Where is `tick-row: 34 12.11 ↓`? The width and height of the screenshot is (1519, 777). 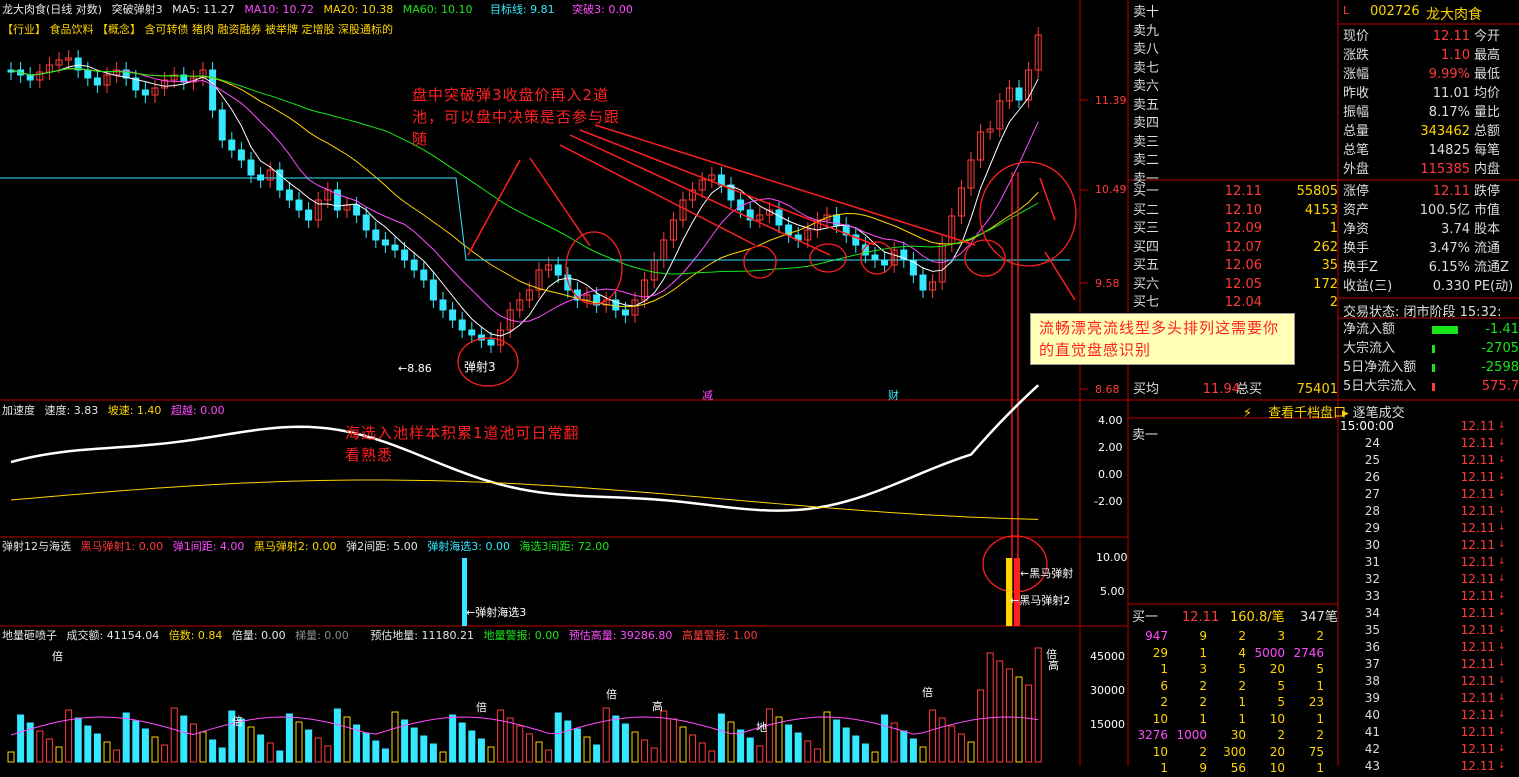
tick-row: 34 12.11 ↓ is located at coordinates (1435, 613).